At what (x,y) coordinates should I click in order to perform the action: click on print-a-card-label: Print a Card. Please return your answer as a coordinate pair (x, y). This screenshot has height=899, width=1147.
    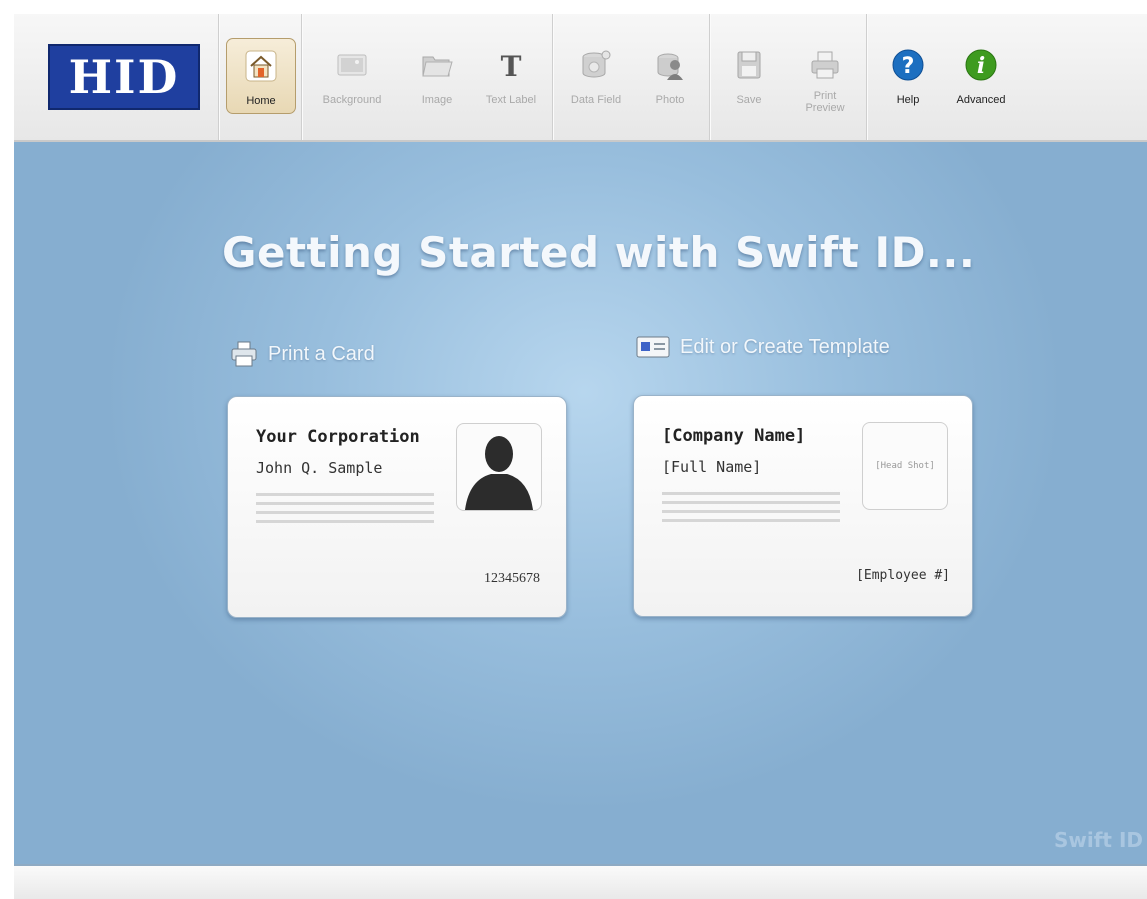
    Looking at the image, I should click on (321, 353).